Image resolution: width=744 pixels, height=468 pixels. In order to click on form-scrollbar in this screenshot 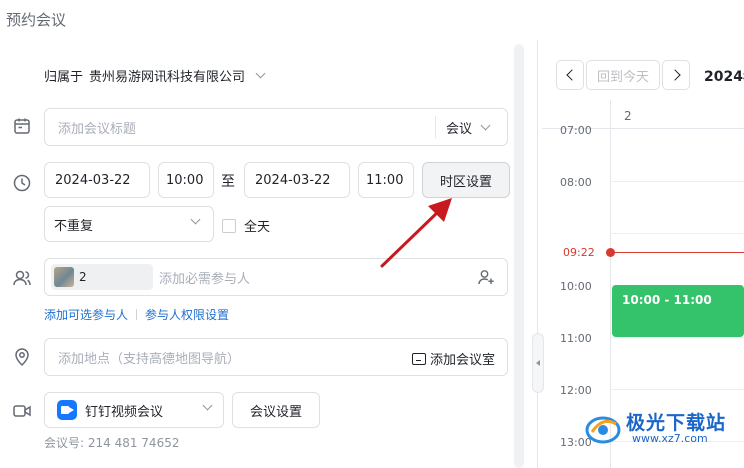, I will do `click(519, 256)`.